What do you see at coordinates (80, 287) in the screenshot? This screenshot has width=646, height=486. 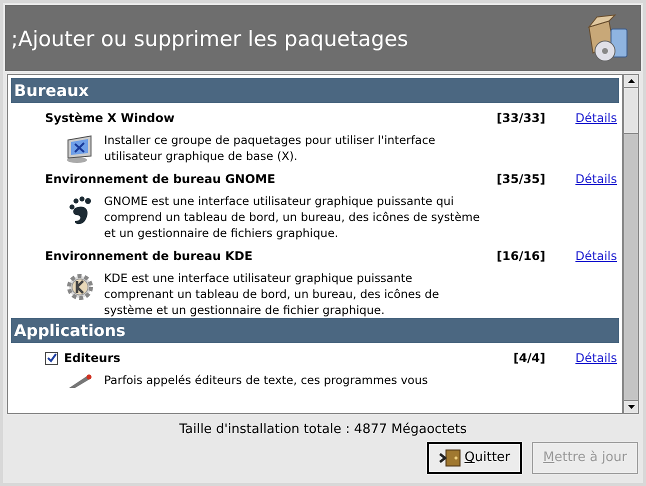 I see `gear-icon` at bounding box center [80, 287].